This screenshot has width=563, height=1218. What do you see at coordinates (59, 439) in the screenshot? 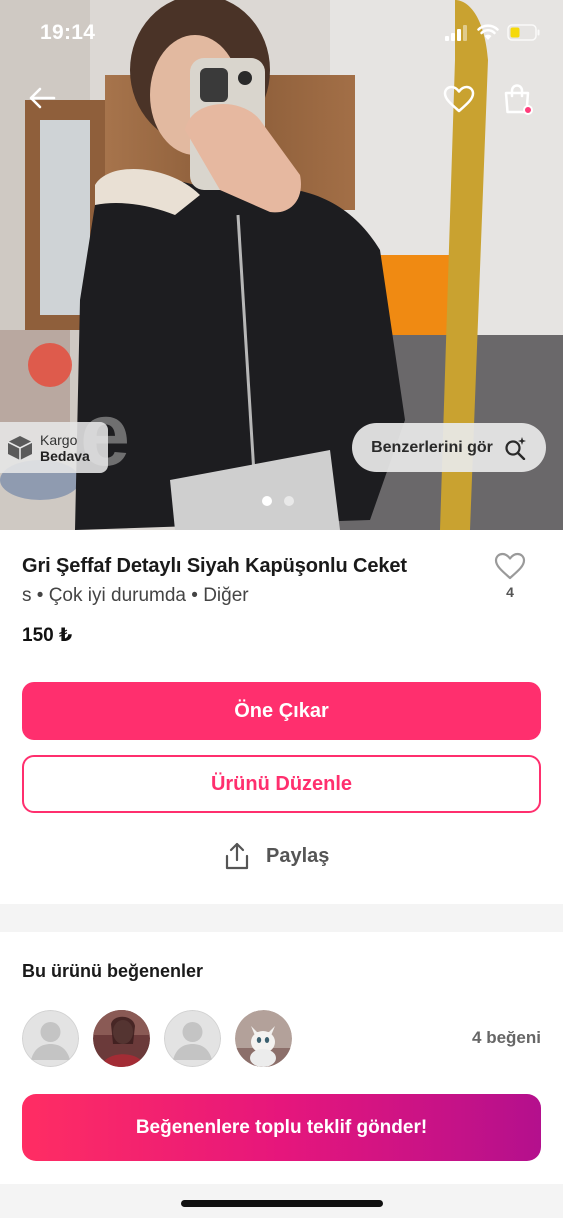
I see `cargo-label: Kargo` at bounding box center [59, 439].